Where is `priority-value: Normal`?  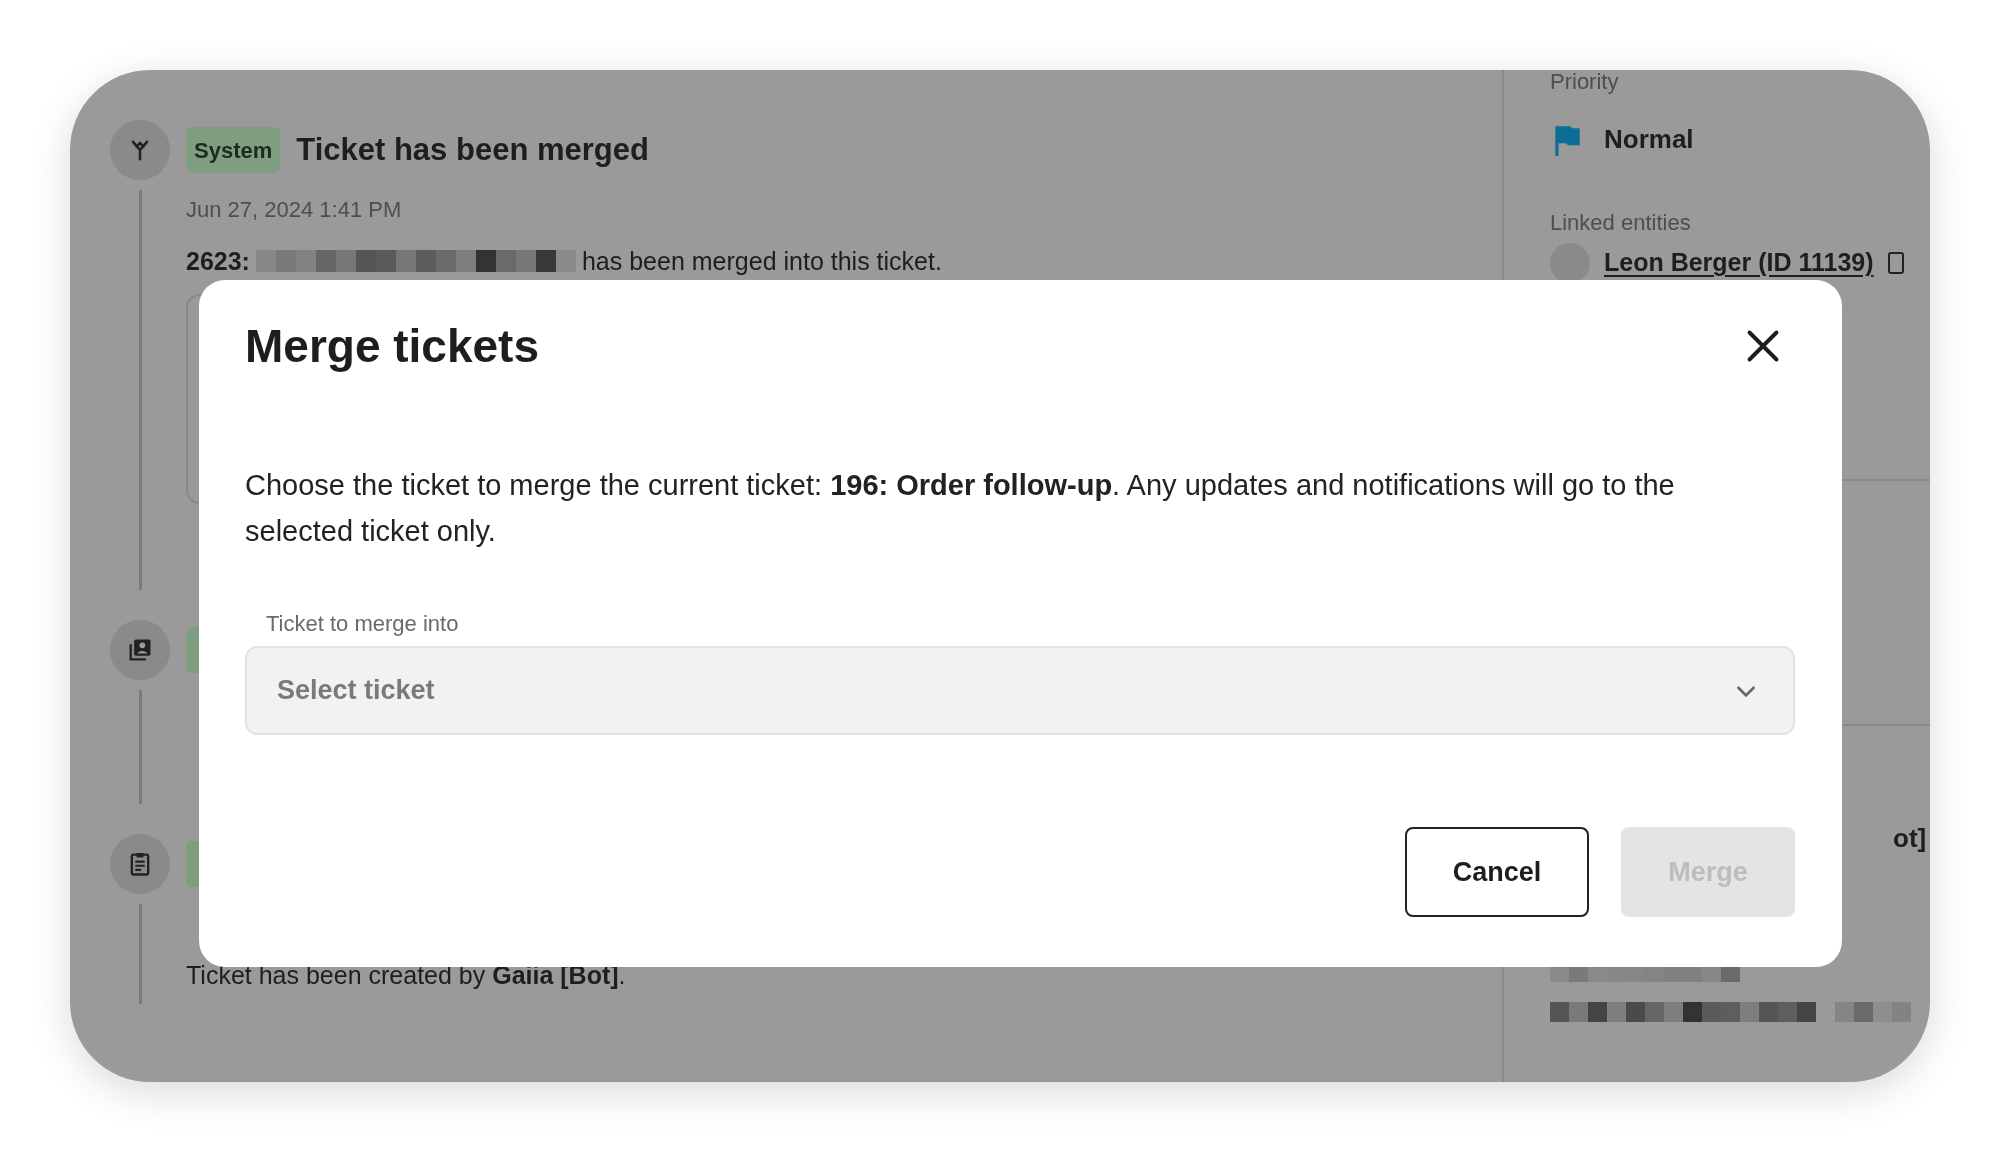
priority-value: Normal is located at coordinates (1649, 139).